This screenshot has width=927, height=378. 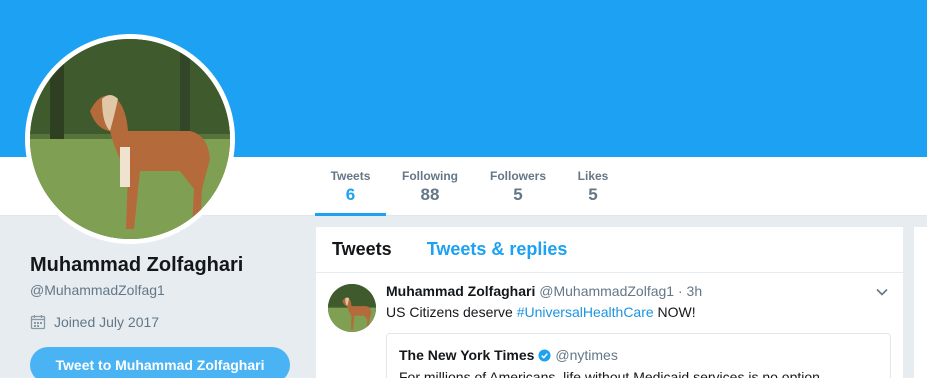 I want to click on stat-tweets: Tweets 6, so click(x=350, y=186).